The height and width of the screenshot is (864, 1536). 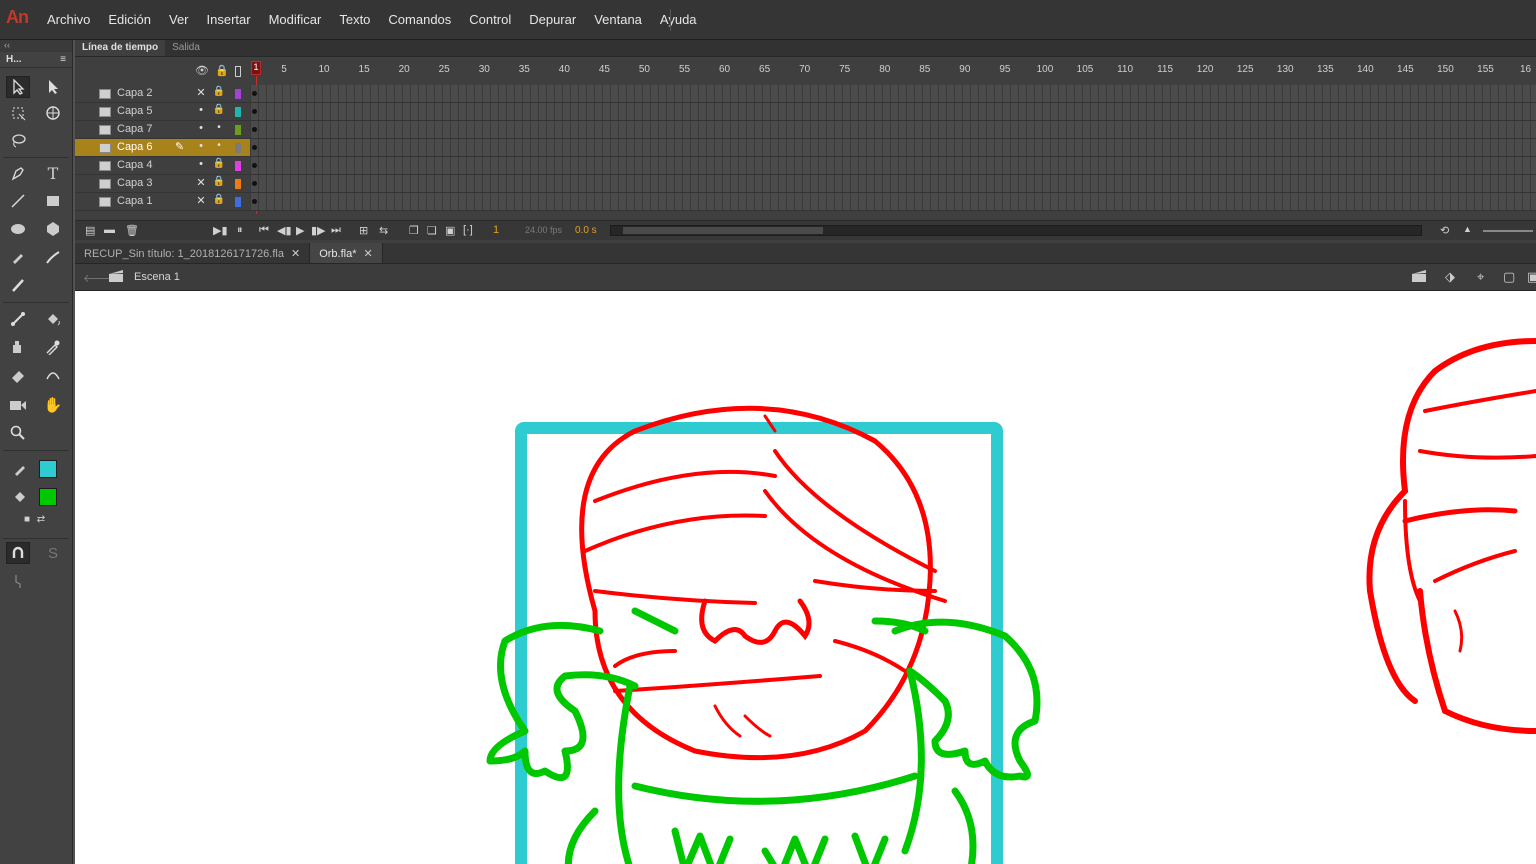 What do you see at coordinates (53, 257) in the screenshot?
I see `paint-brush-tool-icon` at bounding box center [53, 257].